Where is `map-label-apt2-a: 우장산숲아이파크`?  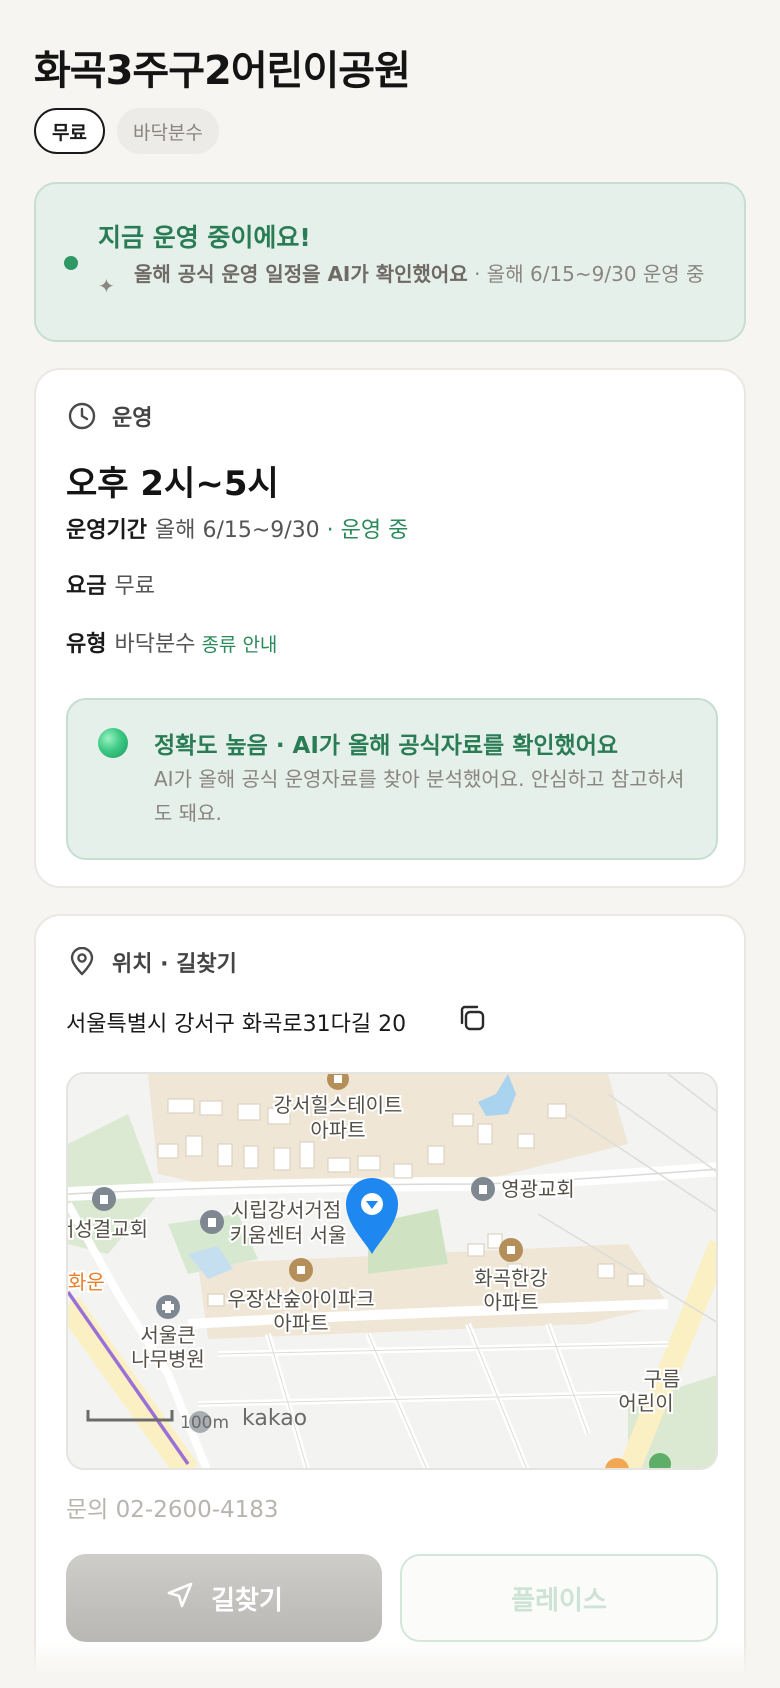 map-label-apt2-a: 우장산숲아이파크 is located at coordinates (300, 1299).